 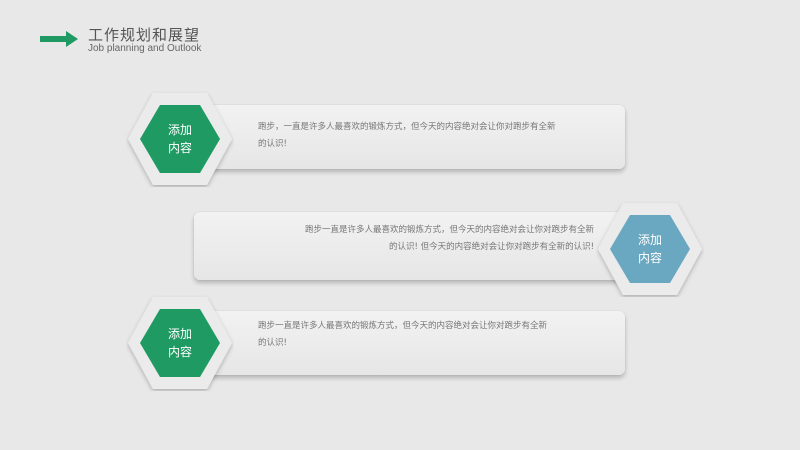 I want to click on page-subtitle: Job planning and Outlook, so click(x=145, y=48).